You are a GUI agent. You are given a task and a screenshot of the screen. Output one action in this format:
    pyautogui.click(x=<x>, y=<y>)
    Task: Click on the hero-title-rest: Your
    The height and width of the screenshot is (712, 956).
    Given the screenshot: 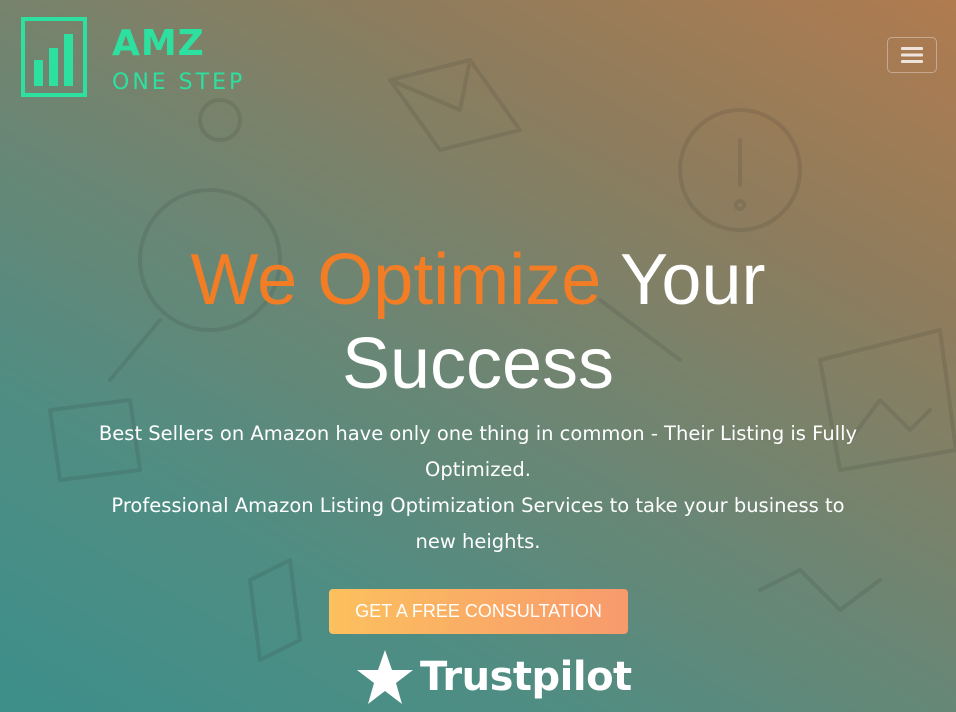 What is the action you would take?
    pyautogui.click(x=692, y=280)
    